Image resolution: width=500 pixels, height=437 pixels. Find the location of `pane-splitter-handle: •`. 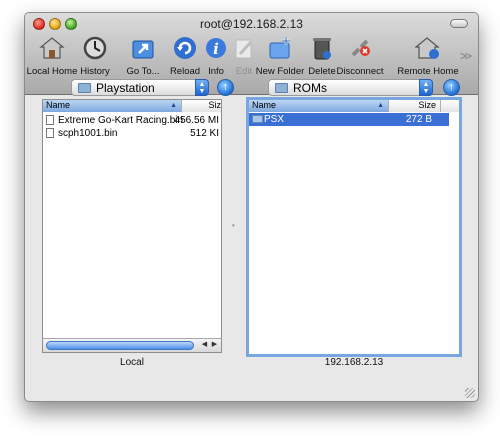

pane-splitter-handle: • is located at coordinates (233, 225).